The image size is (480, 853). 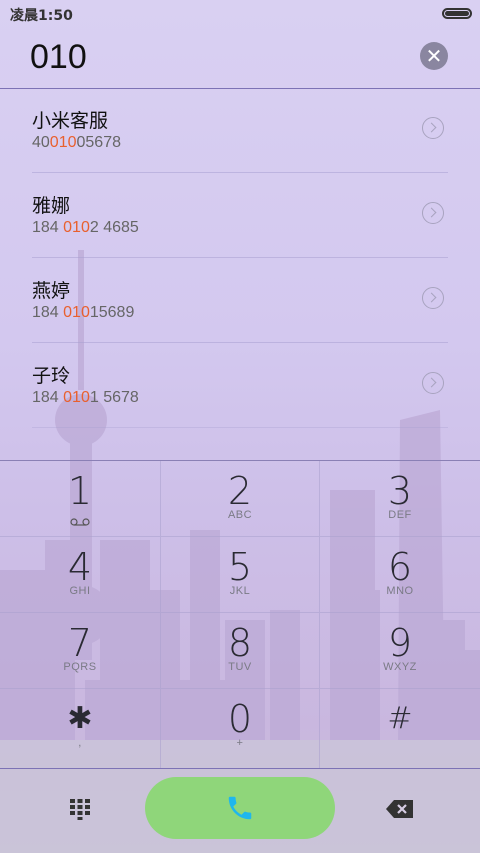 I want to click on contact-item: 燕婷 184 01015689, so click(x=240, y=300).